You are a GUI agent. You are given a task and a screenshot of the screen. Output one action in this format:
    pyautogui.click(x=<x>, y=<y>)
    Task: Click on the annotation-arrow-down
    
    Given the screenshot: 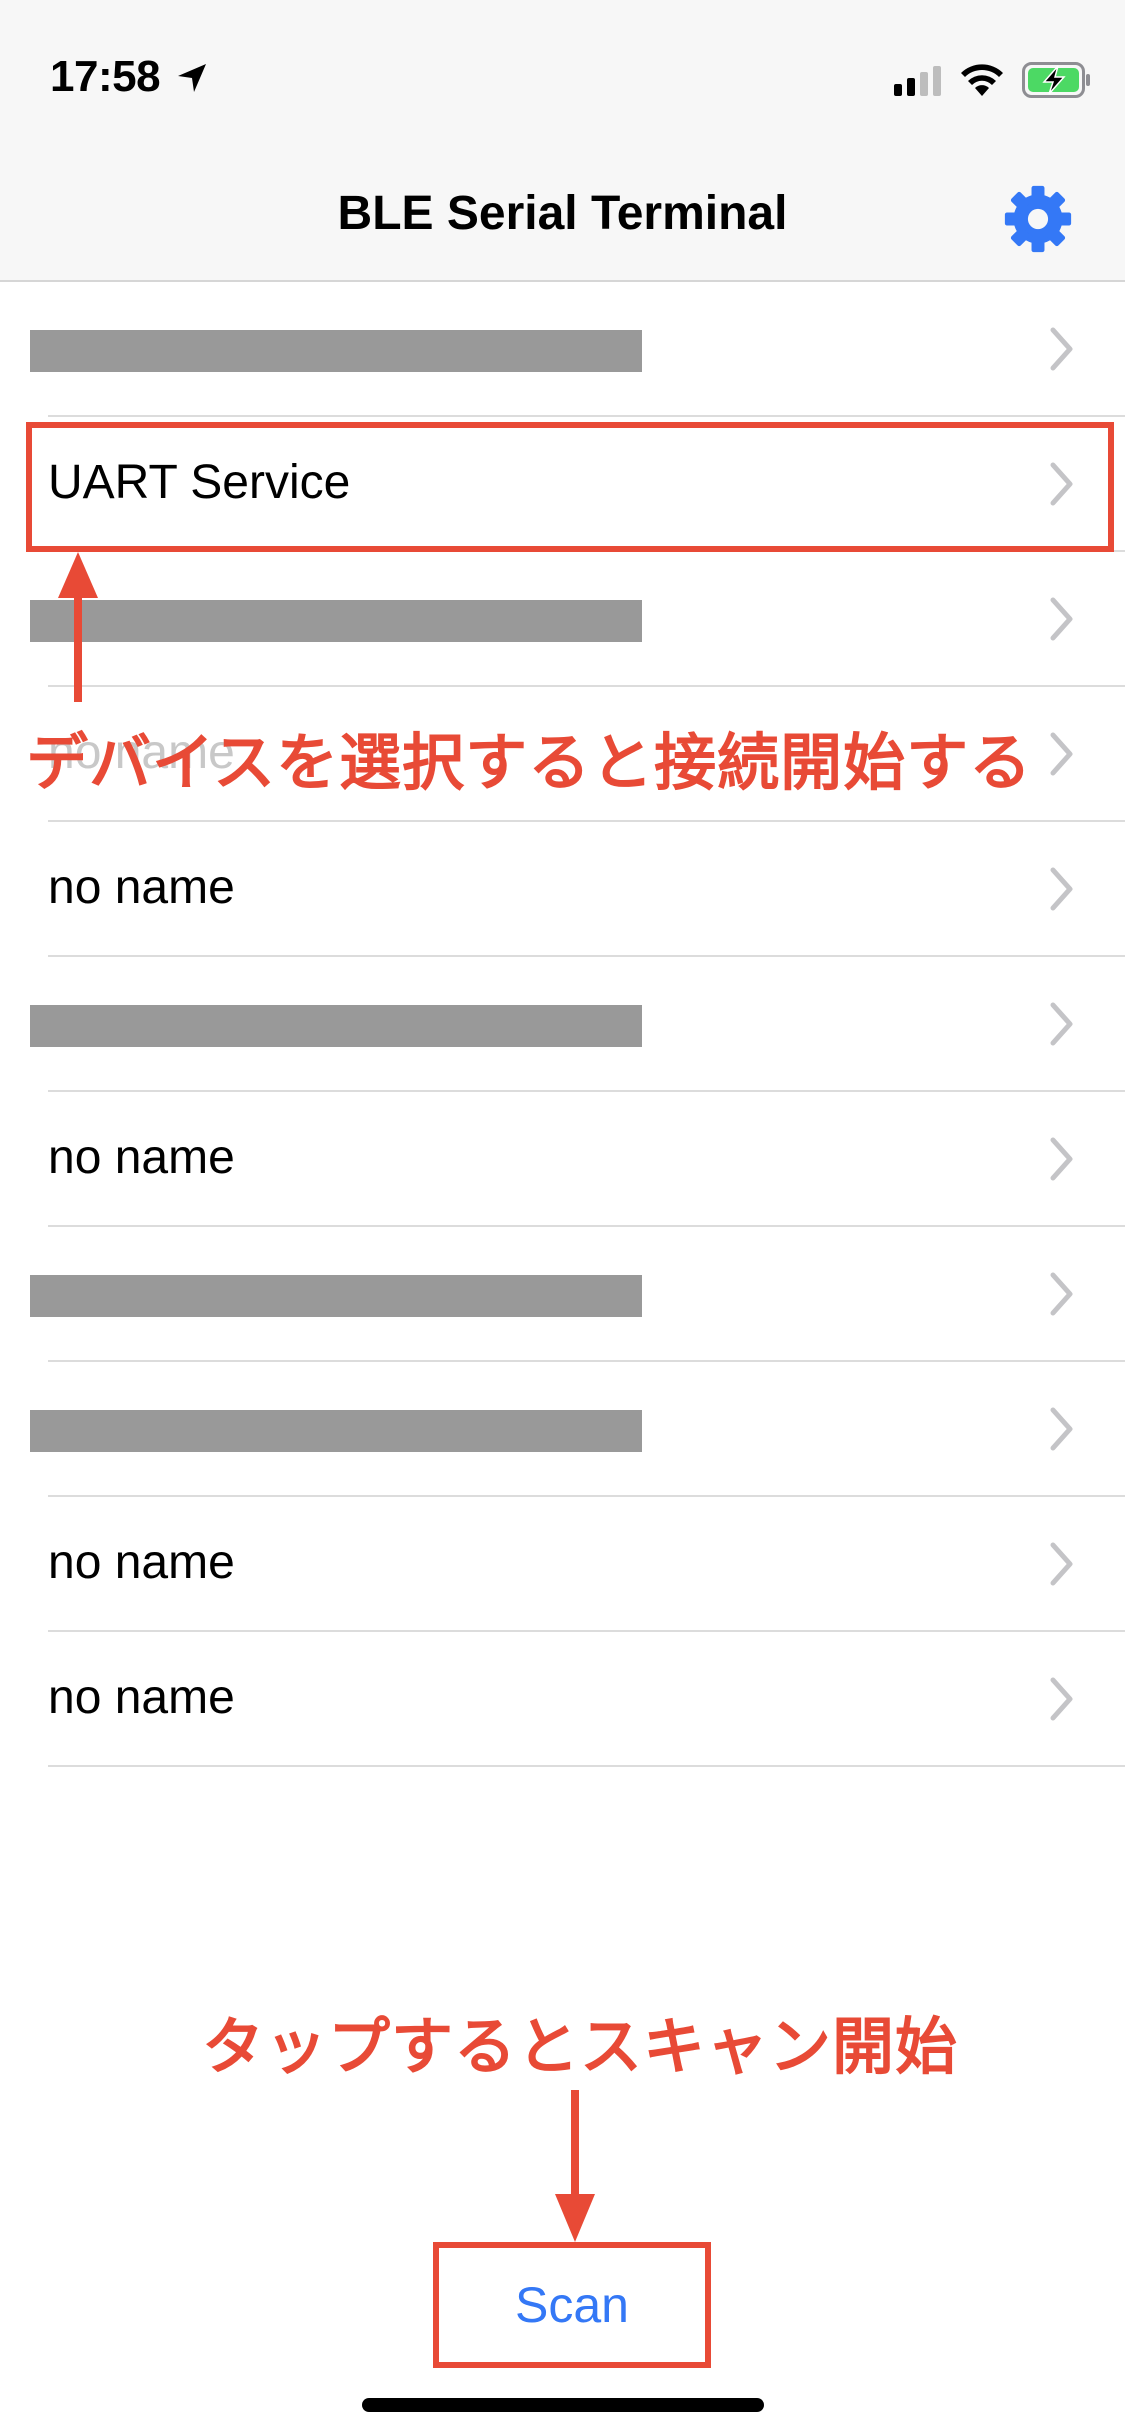 What is the action you would take?
    pyautogui.click(x=575, y=2166)
    